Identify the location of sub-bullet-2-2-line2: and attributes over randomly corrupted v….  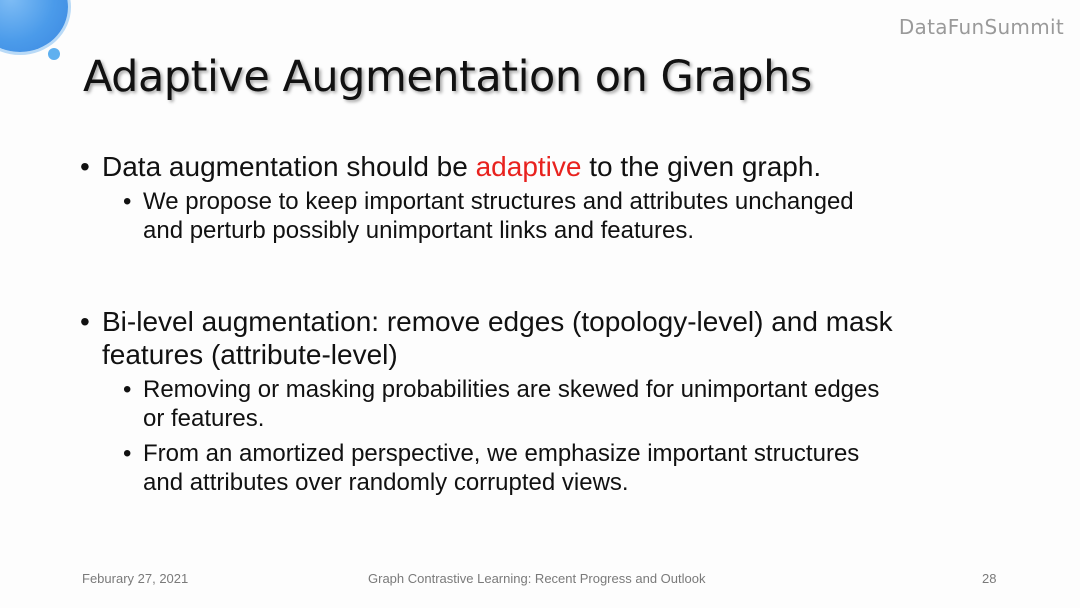
(386, 482).